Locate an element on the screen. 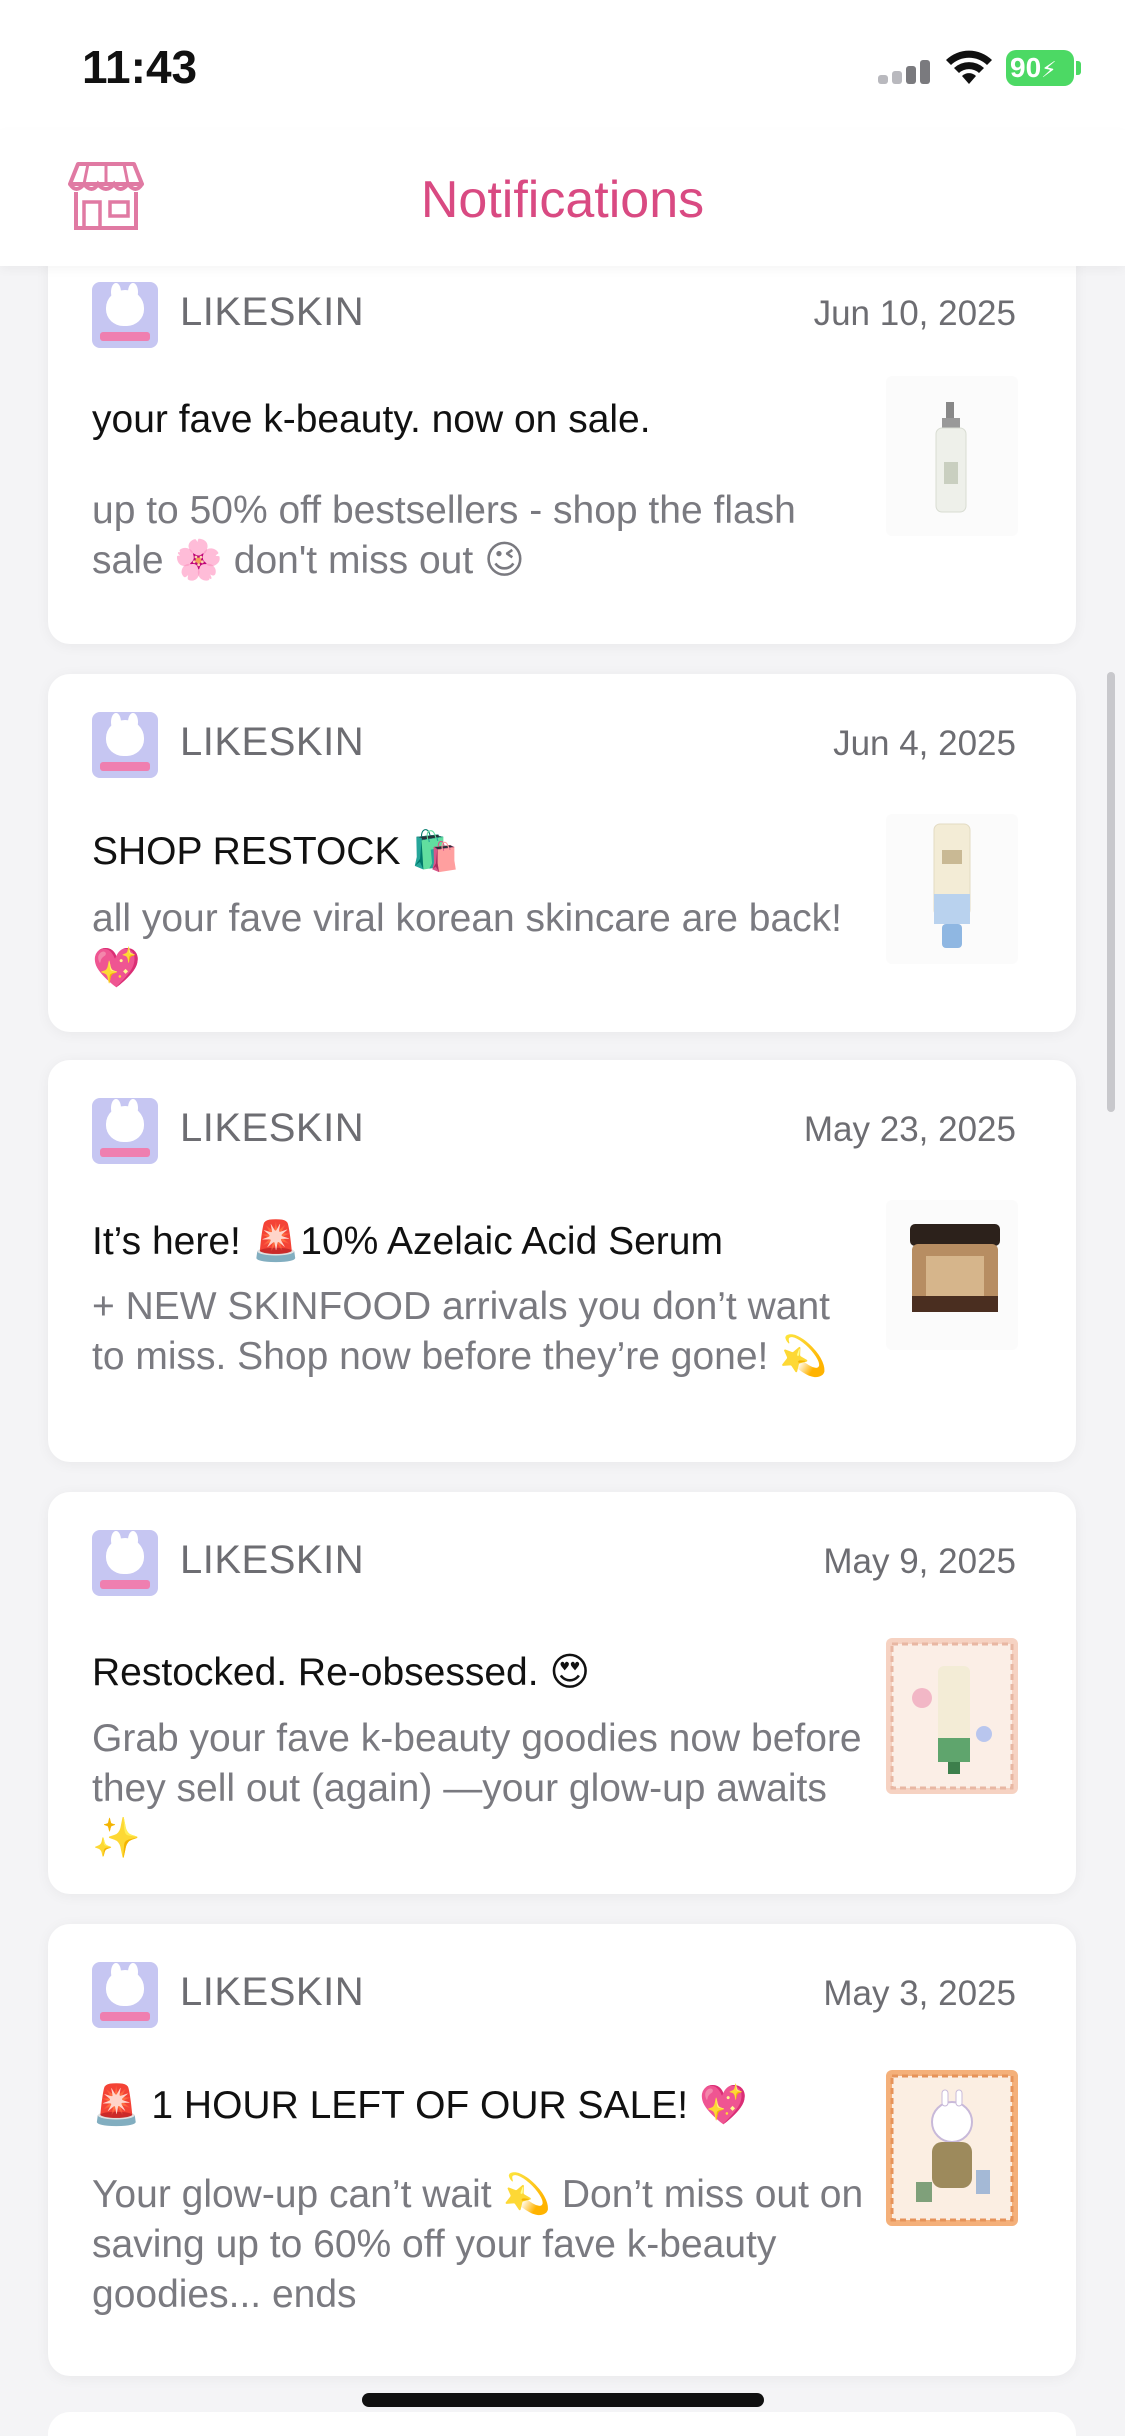  notification-title: 🚨 1 HOUR LEFT OF OUR SALE! 💖 is located at coordinates (420, 2105).